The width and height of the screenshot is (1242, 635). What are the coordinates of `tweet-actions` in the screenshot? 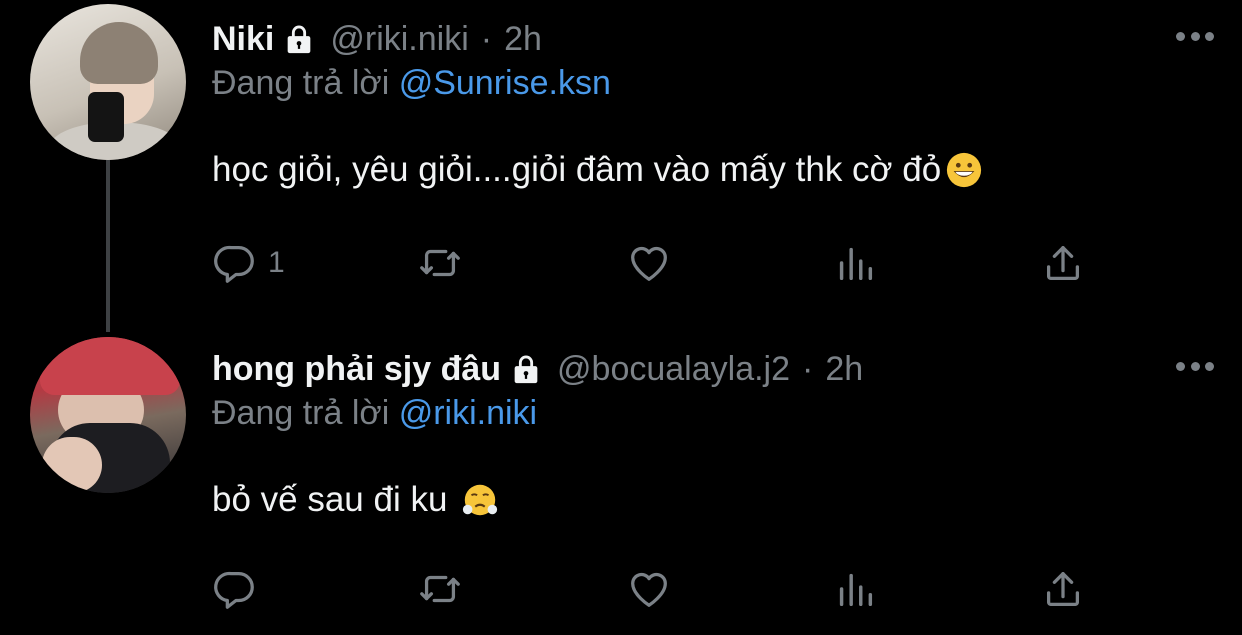 It's located at (652, 590).